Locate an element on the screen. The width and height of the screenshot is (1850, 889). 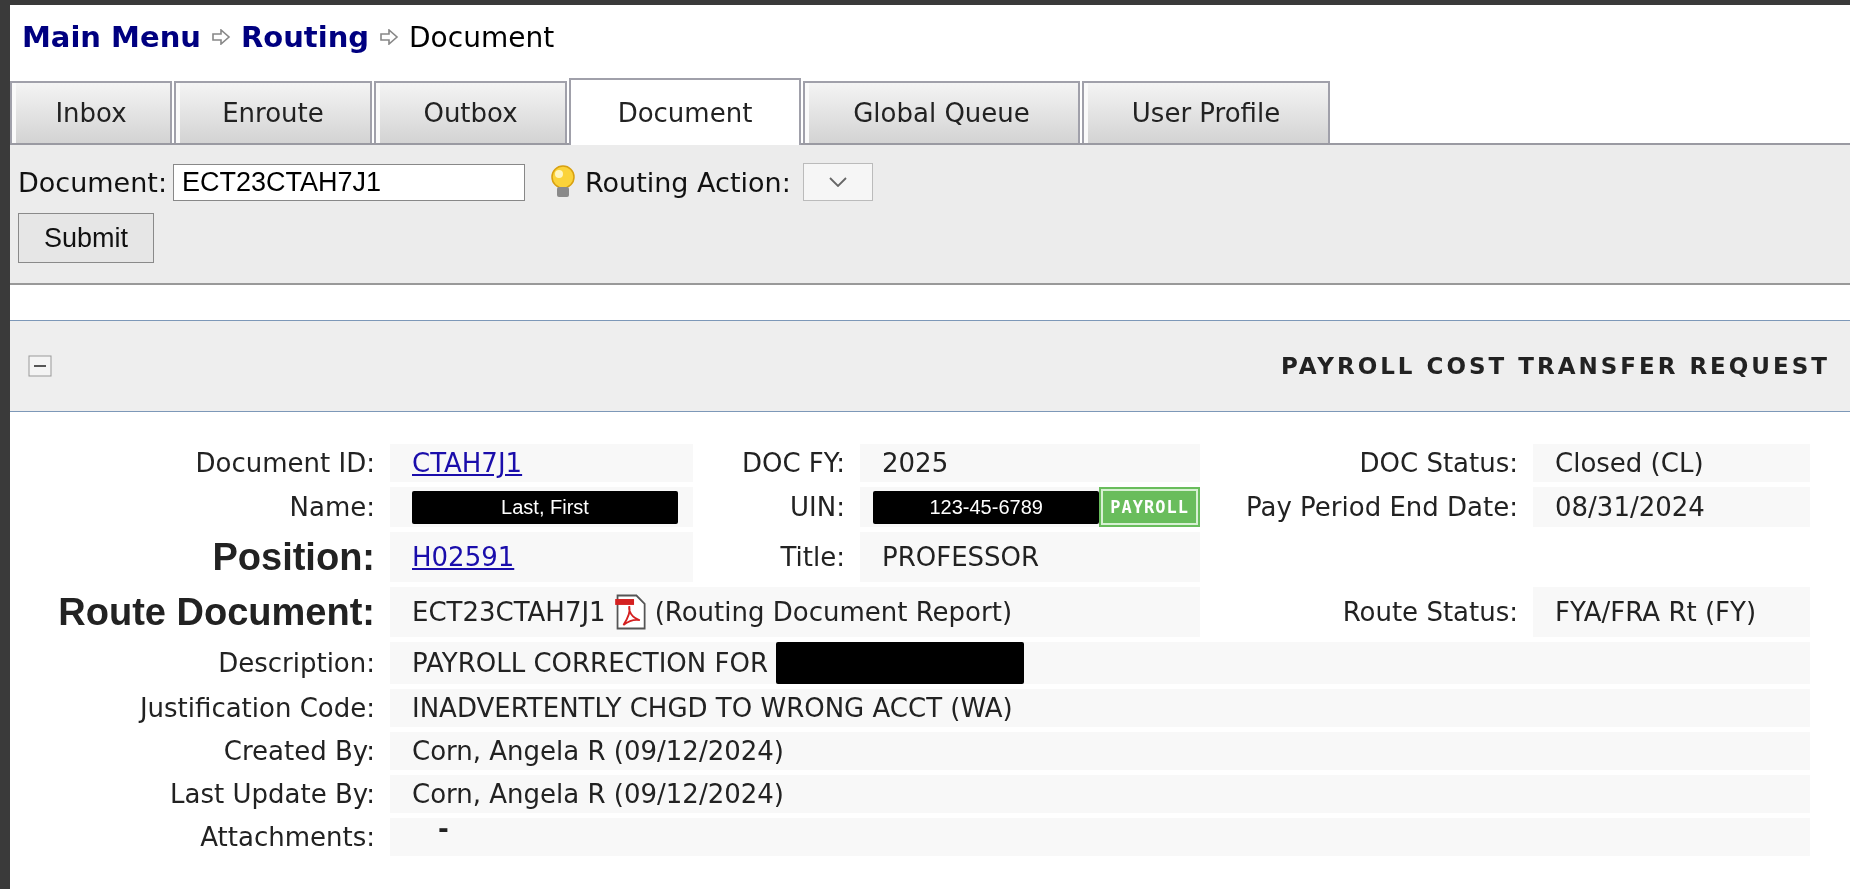
field-label: Position: is located at coordinates (293, 557).